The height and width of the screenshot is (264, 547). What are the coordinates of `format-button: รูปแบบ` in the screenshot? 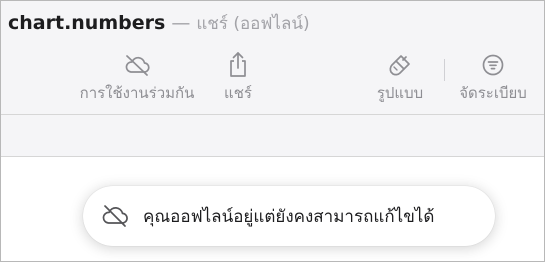 It's located at (400, 77).